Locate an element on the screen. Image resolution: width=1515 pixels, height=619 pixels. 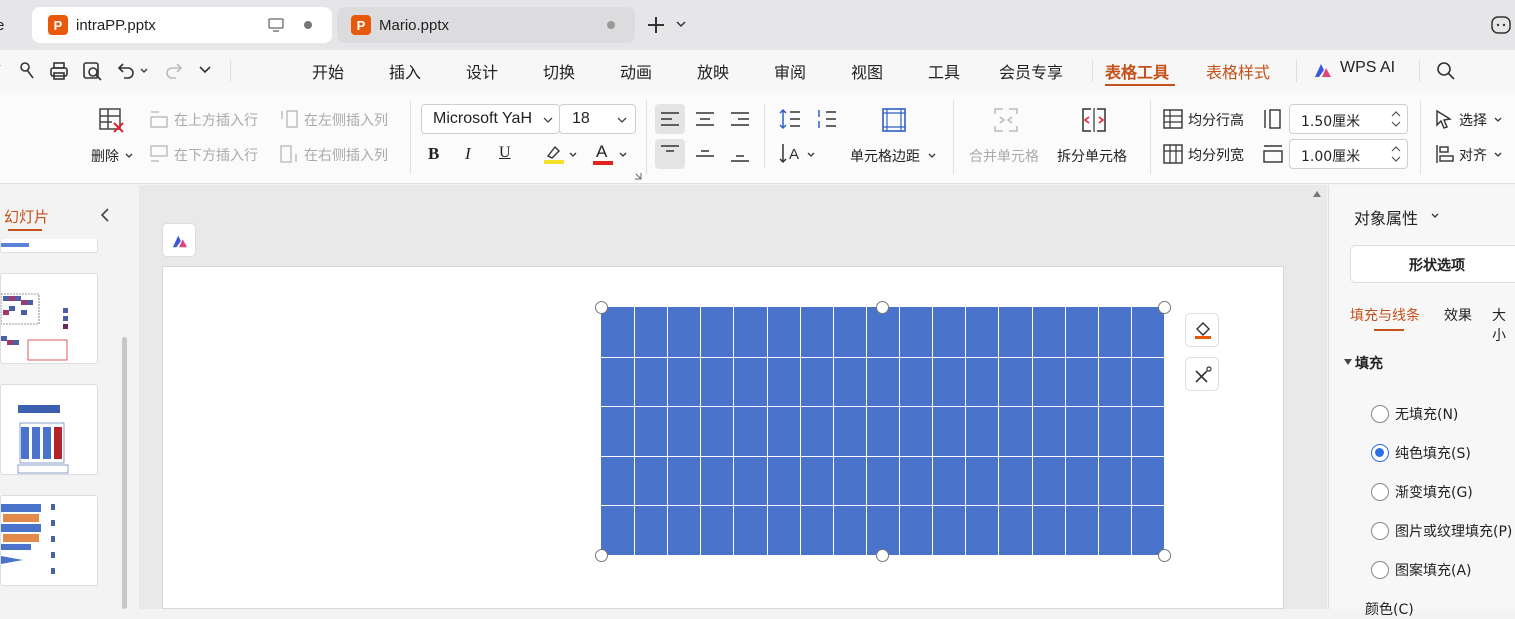
resize-handle-br is located at coordinates (1164, 555).